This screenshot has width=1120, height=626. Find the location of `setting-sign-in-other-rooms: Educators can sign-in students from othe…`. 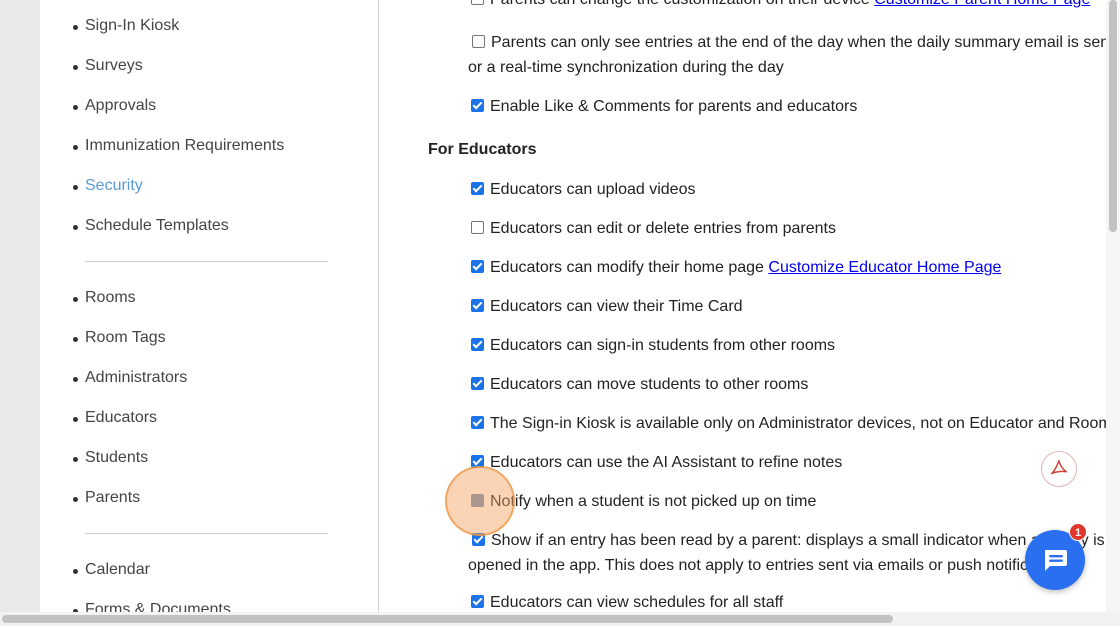

setting-sign-in-other-rooms: Educators can sign-in students from othe… is located at coordinates (653, 346).